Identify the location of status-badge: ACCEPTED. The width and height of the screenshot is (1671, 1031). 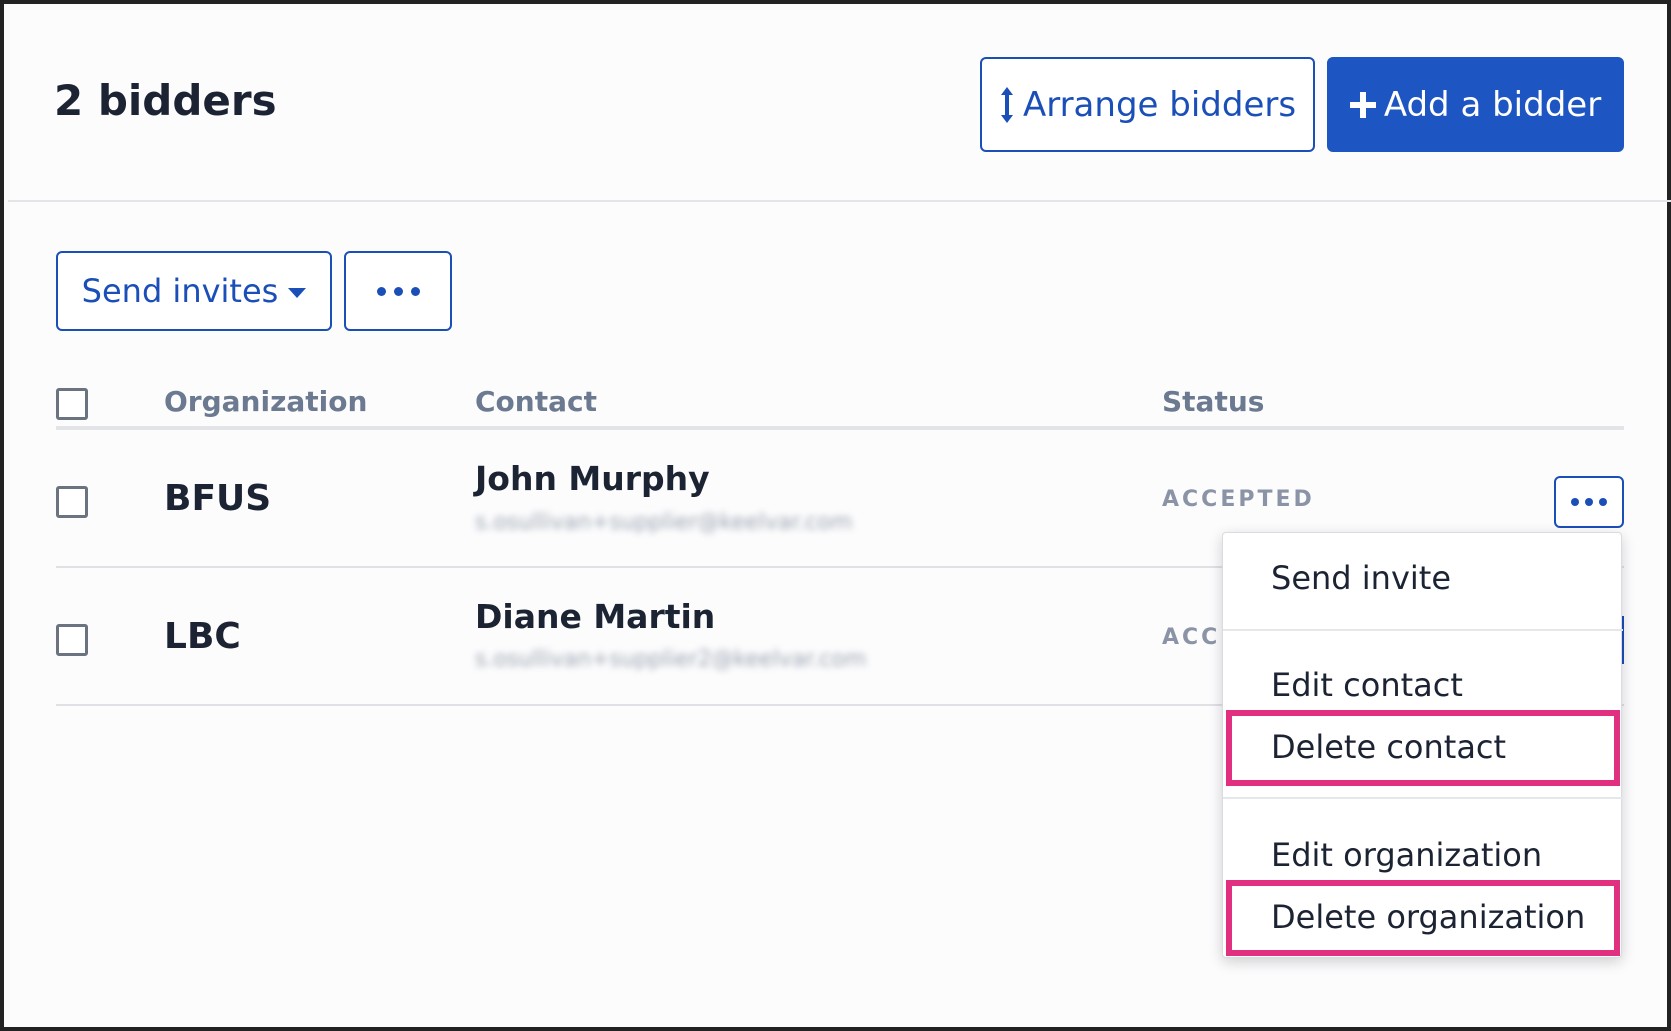
(1238, 499).